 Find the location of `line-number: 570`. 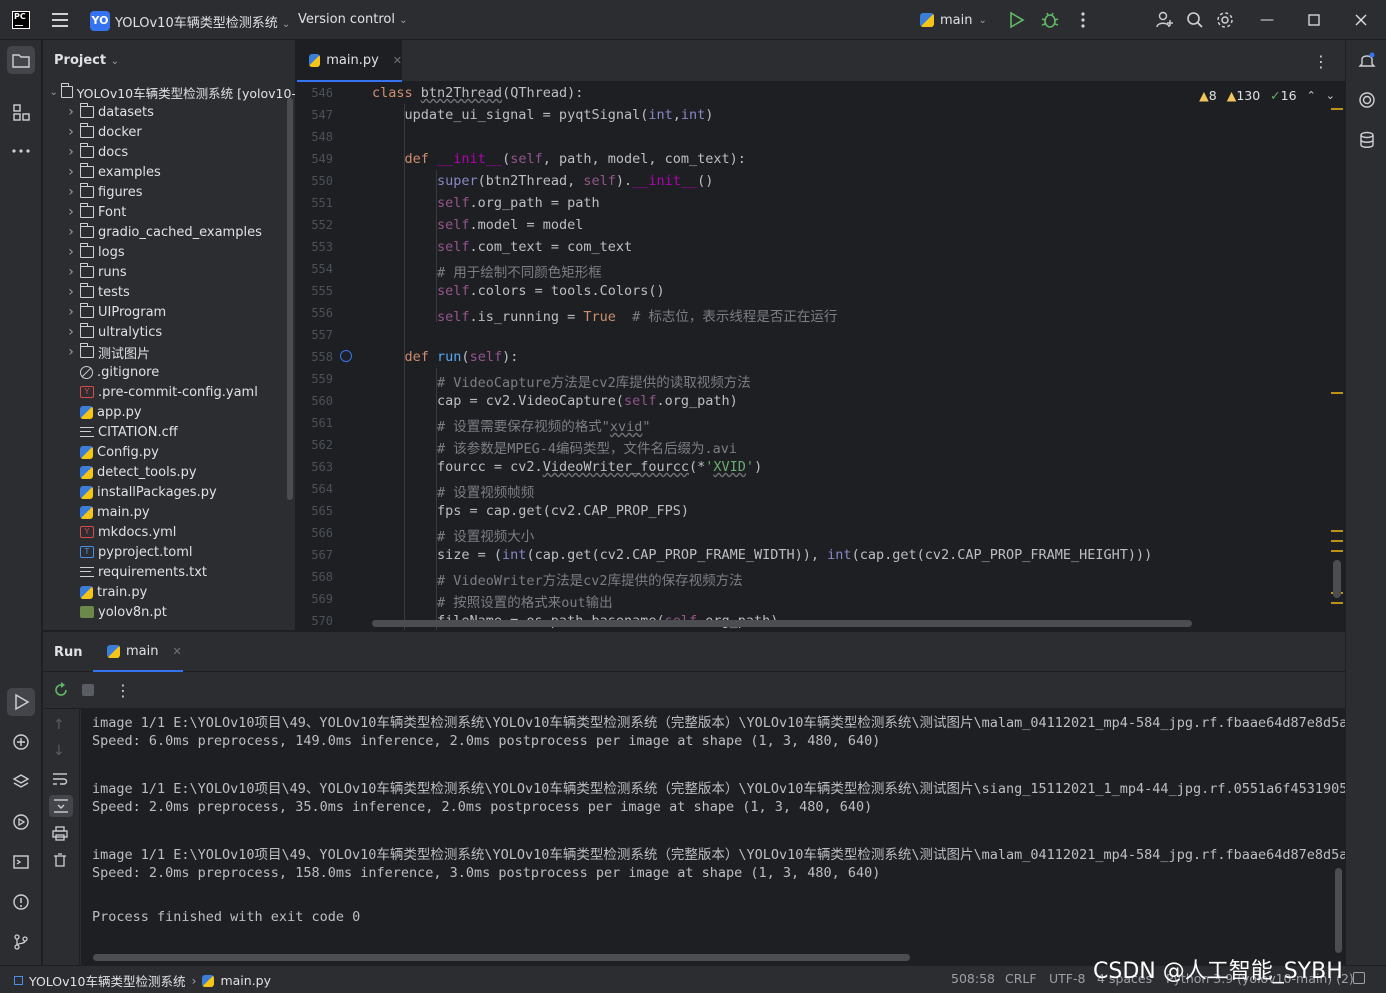

line-number: 570 is located at coordinates (315, 621).